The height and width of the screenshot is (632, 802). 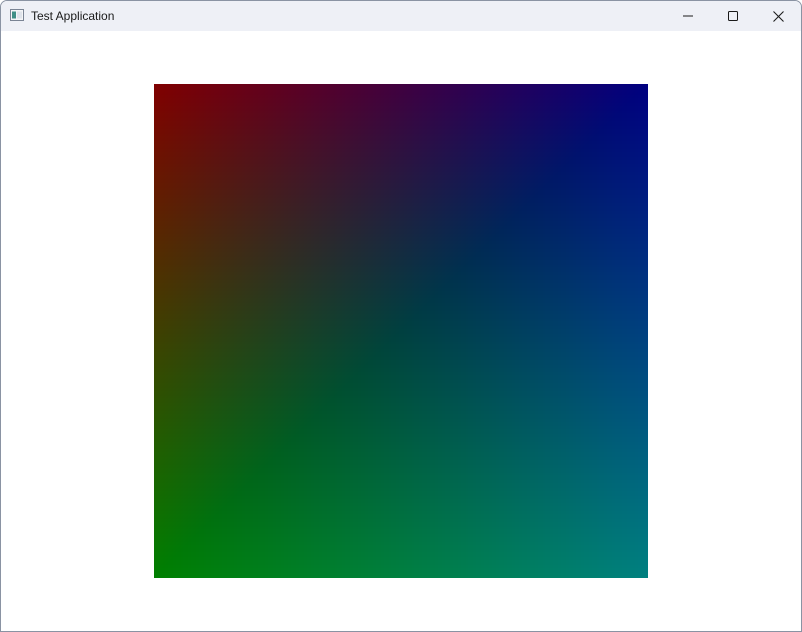 I want to click on minimize-button, so click(x=688, y=16).